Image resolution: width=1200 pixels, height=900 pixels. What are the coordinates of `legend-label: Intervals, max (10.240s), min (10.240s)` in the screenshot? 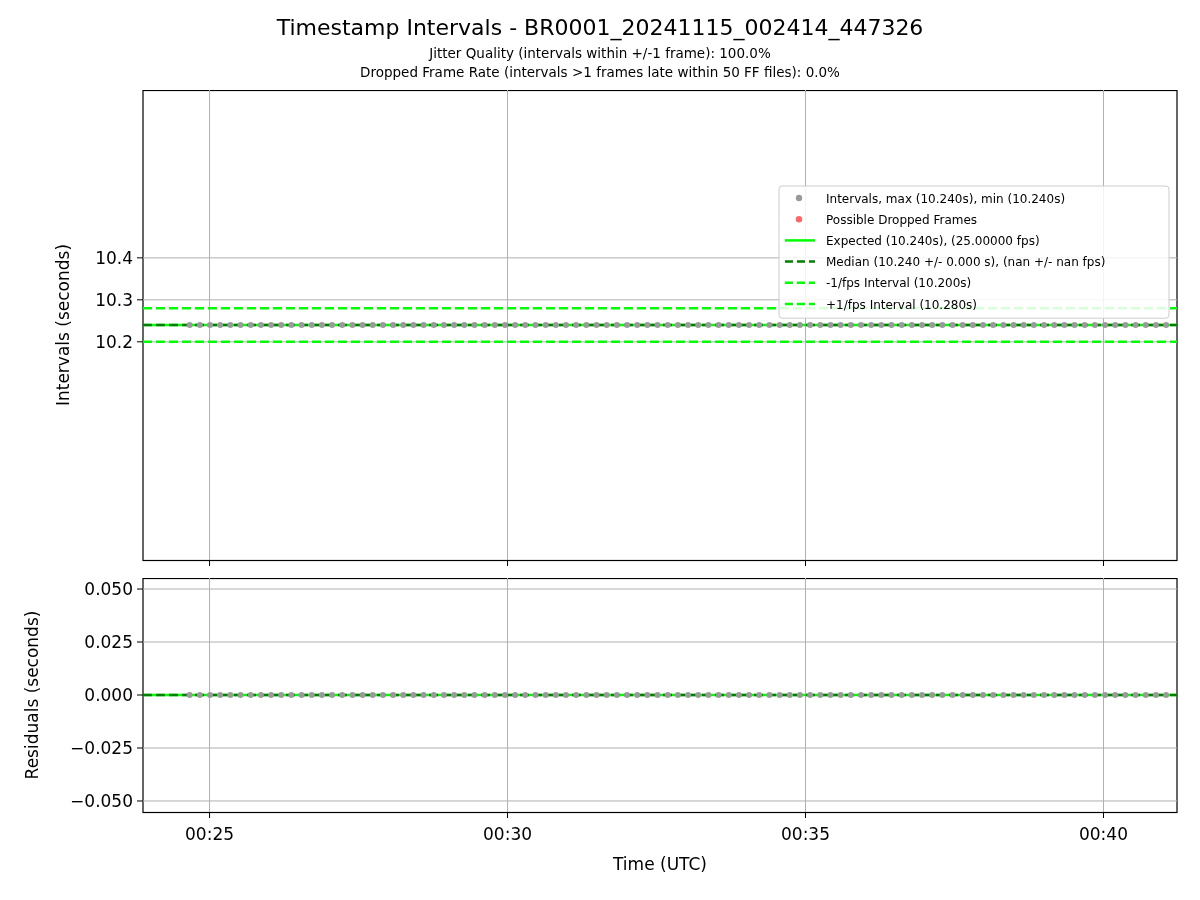 It's located at (946, 198).